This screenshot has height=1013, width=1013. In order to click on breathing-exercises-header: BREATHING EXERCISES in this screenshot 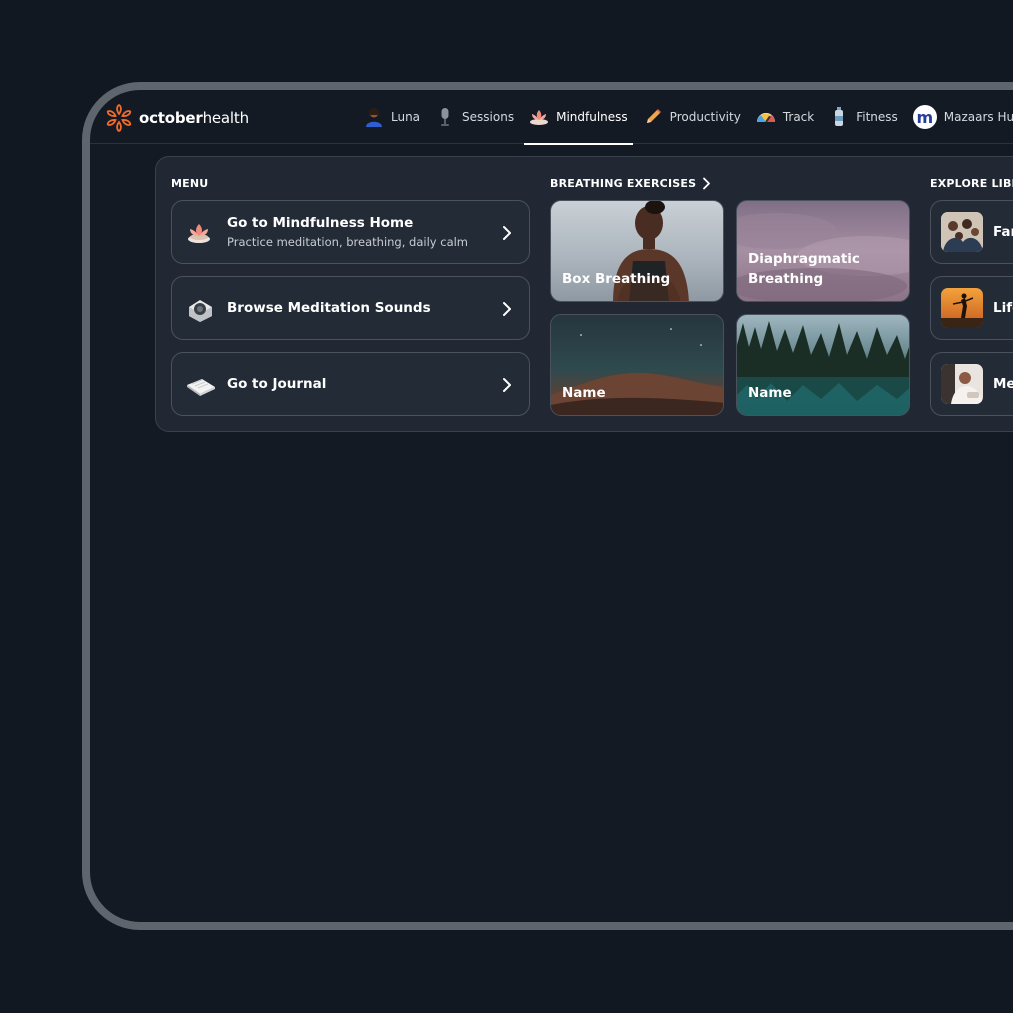, I will do `click(631, 183)`.